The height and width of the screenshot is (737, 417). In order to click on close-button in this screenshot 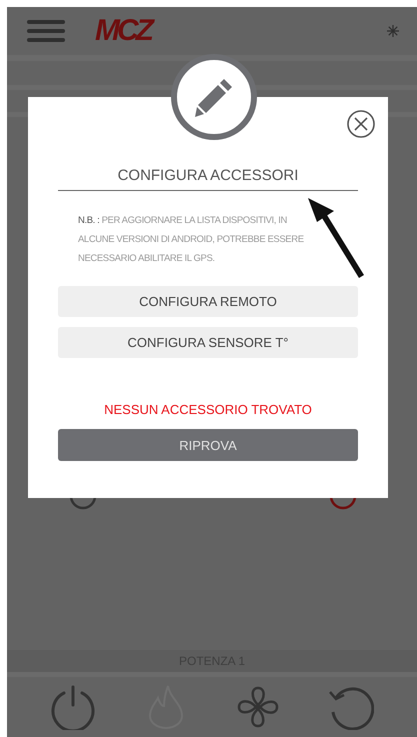, I will do `click(361, 124)`.